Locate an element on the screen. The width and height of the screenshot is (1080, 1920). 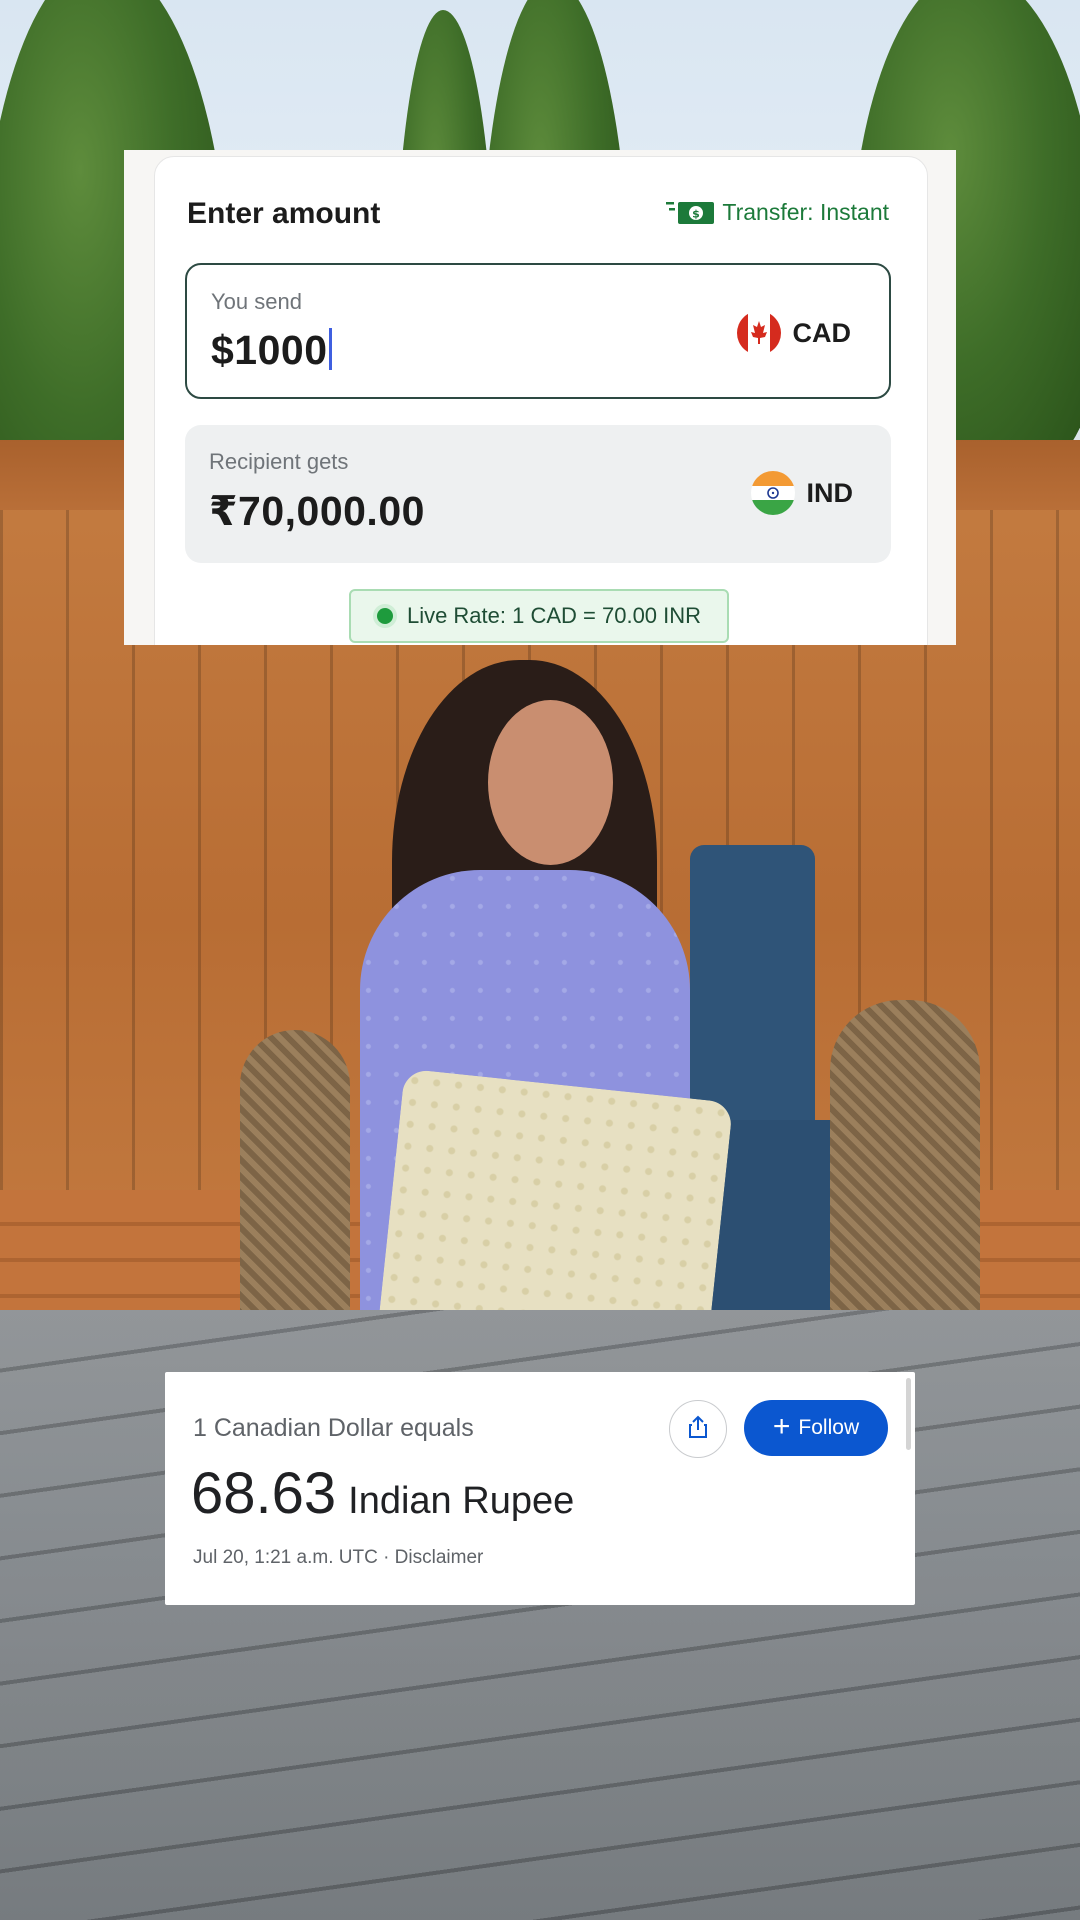
live-rate-badge: Live Rate: 1 CAD = 70.00 INR is located at coordinates (539, 616).